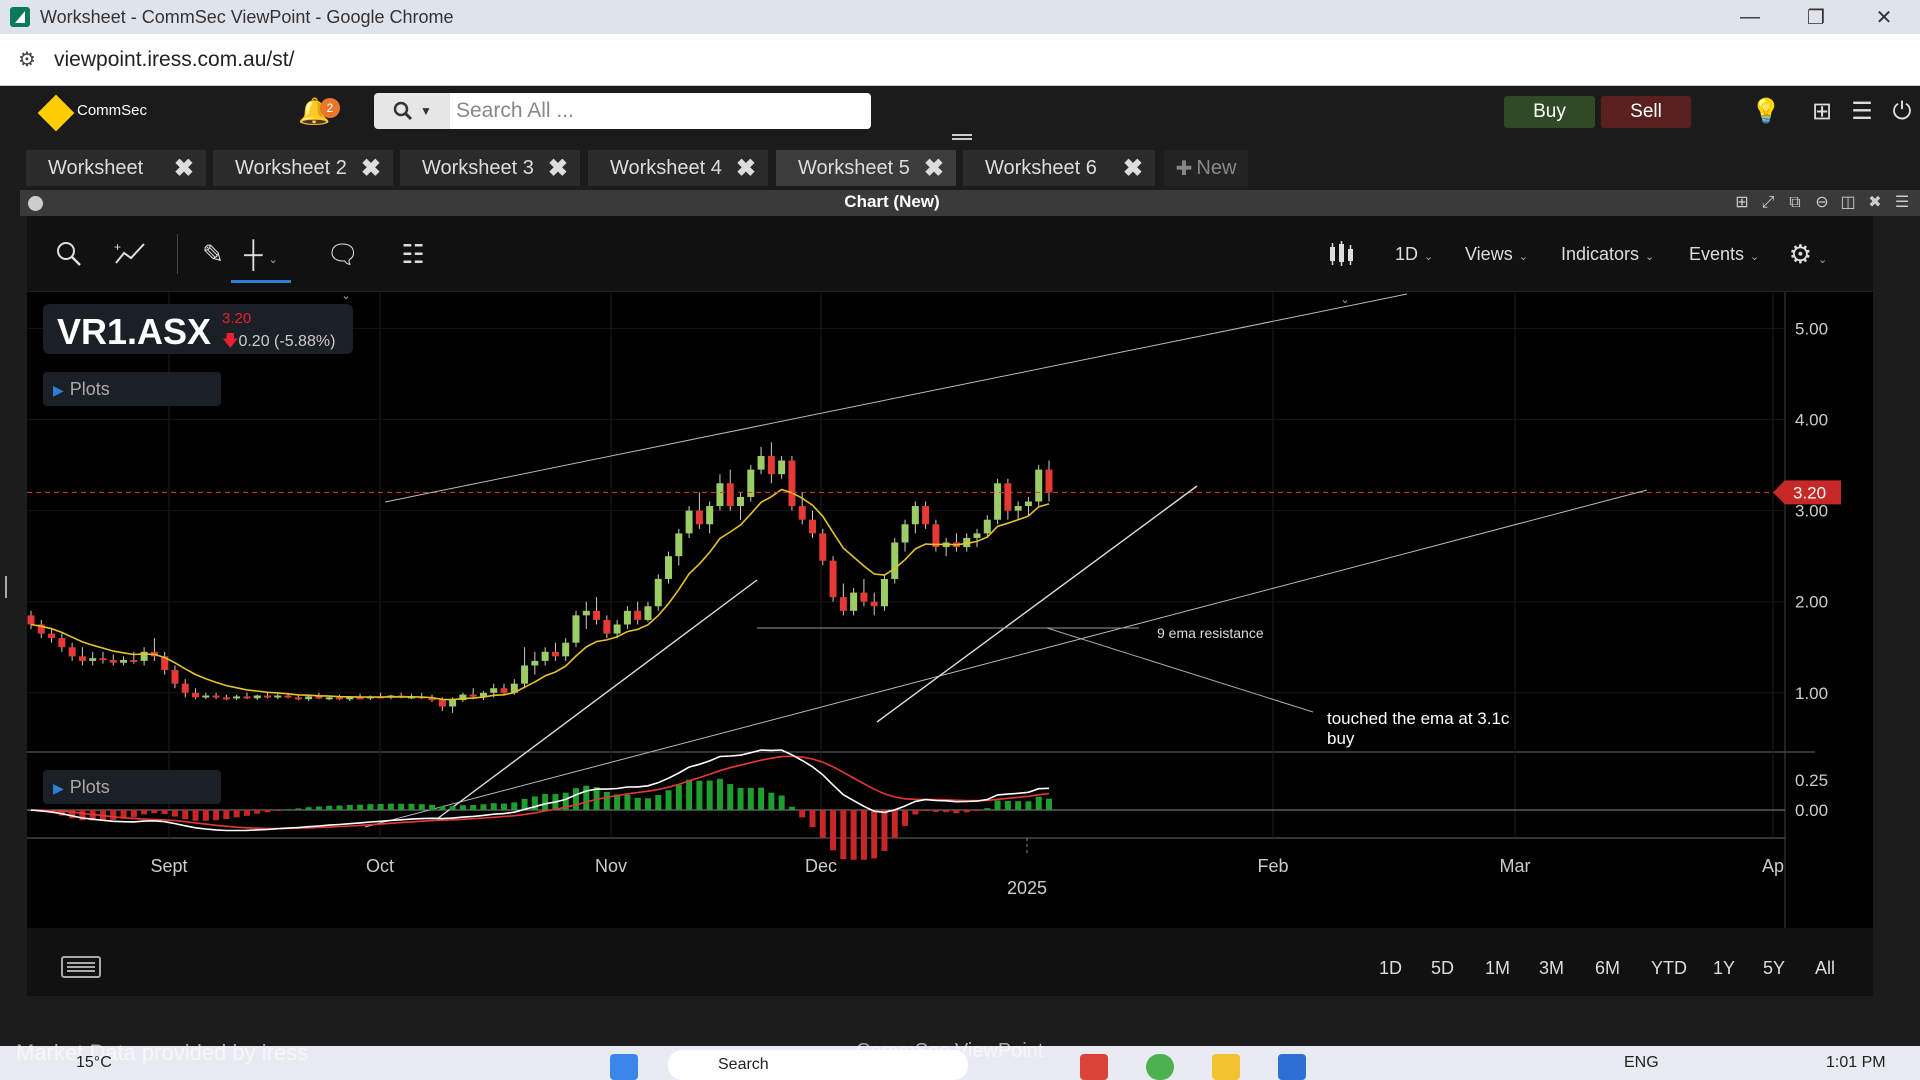 Image resolution: width=1920 pixels, height=1080 pixels. I want to click on compare-icon: +, so click(131, 254).